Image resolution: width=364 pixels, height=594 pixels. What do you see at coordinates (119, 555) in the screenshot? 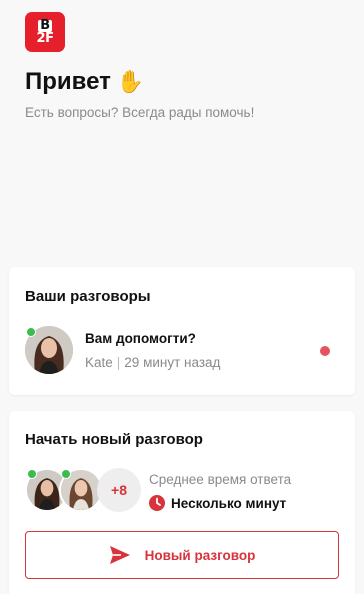
I see `send-icon` at bounding box center [119, 555].